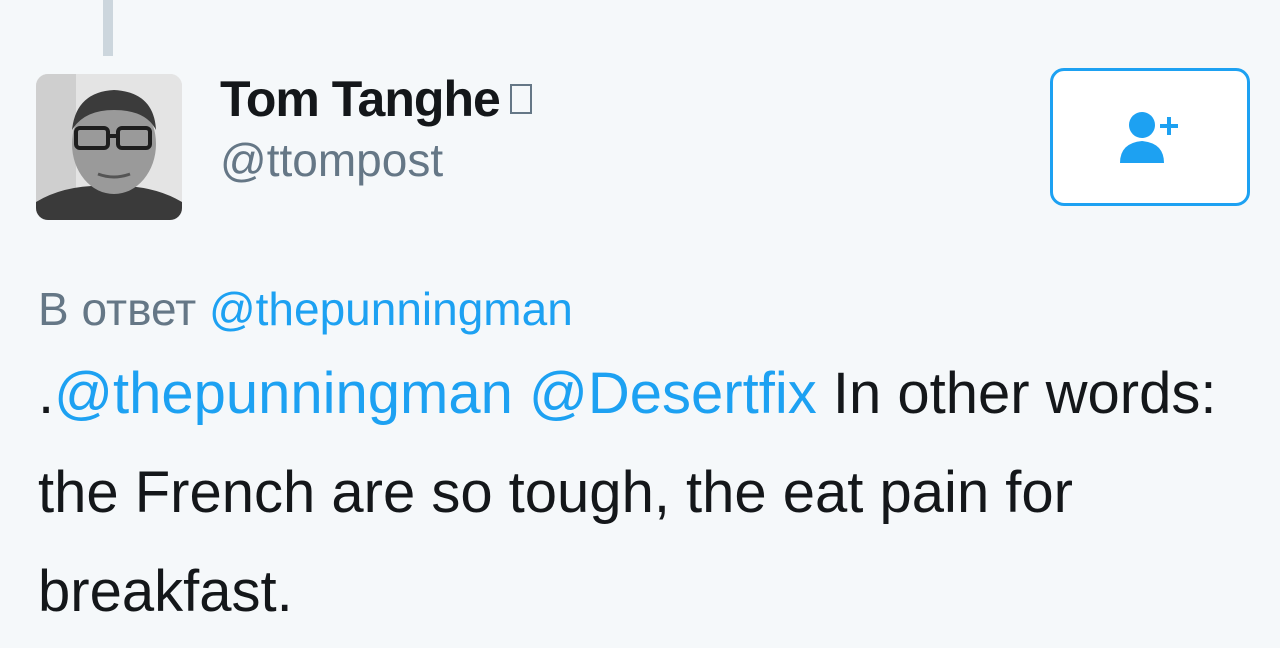 The width and height of the screenshot is (1280, 648). I want to click on reply-context-prefix: В ответ, so click(117, 309).